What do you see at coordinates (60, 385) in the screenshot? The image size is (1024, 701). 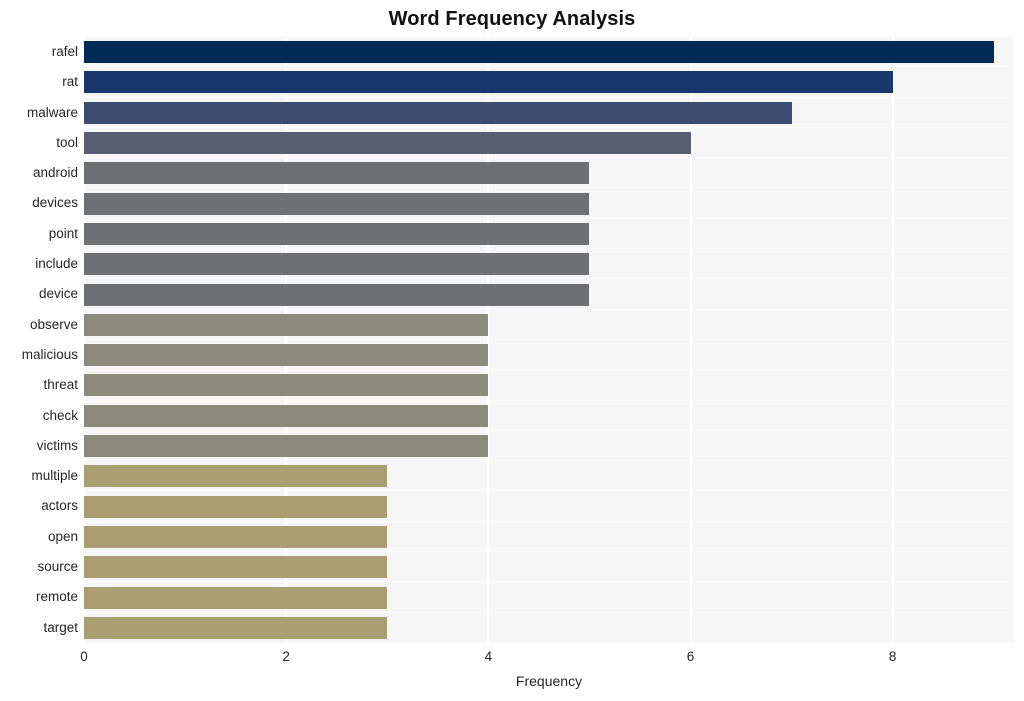 I see `y-tick-label-threat: threat` at bounding box center [60, 385].